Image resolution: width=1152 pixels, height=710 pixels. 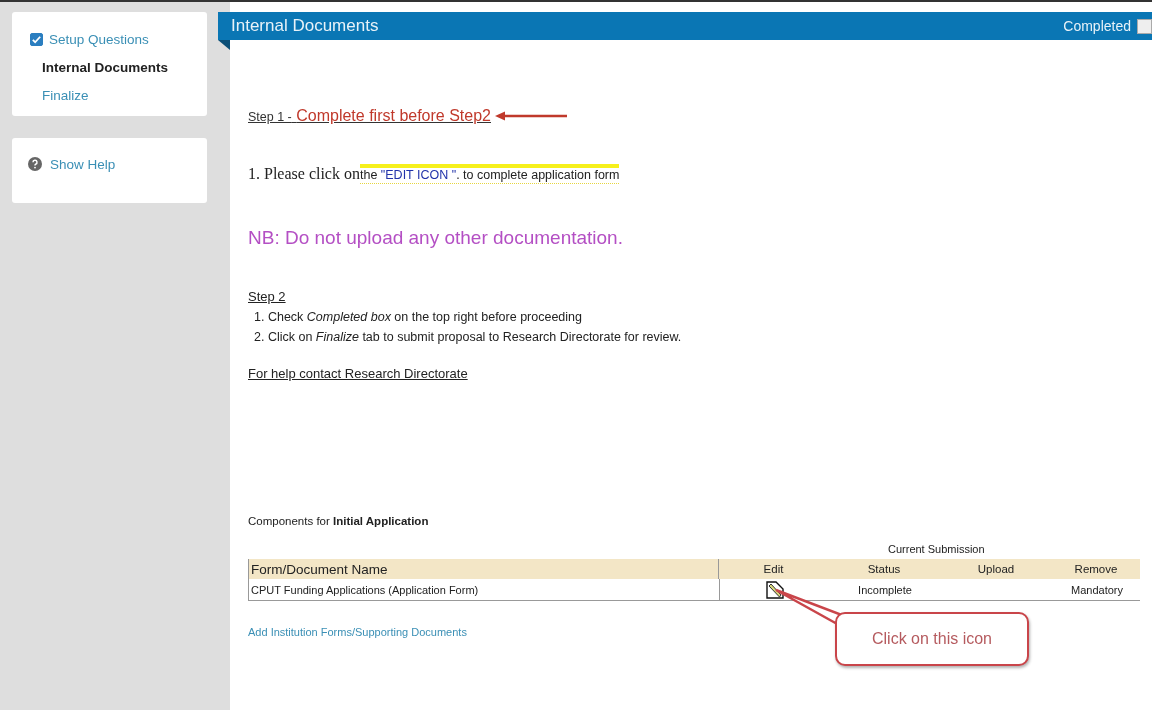 I want to click on instruction-item: 2. Click on Finalize tab to submit proposal to Research Directorate for review., so click(x=468, y=337).